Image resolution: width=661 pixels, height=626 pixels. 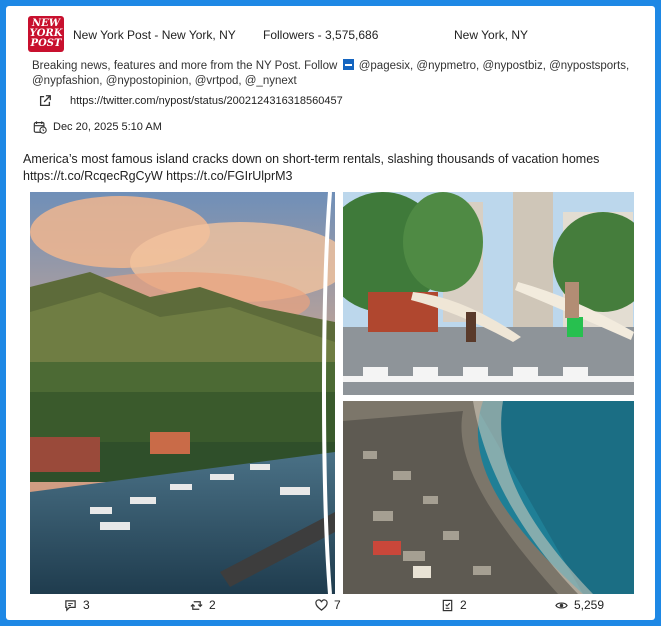 I want to click on photo-surfers-crosswalk, so click(x=488, y=293).